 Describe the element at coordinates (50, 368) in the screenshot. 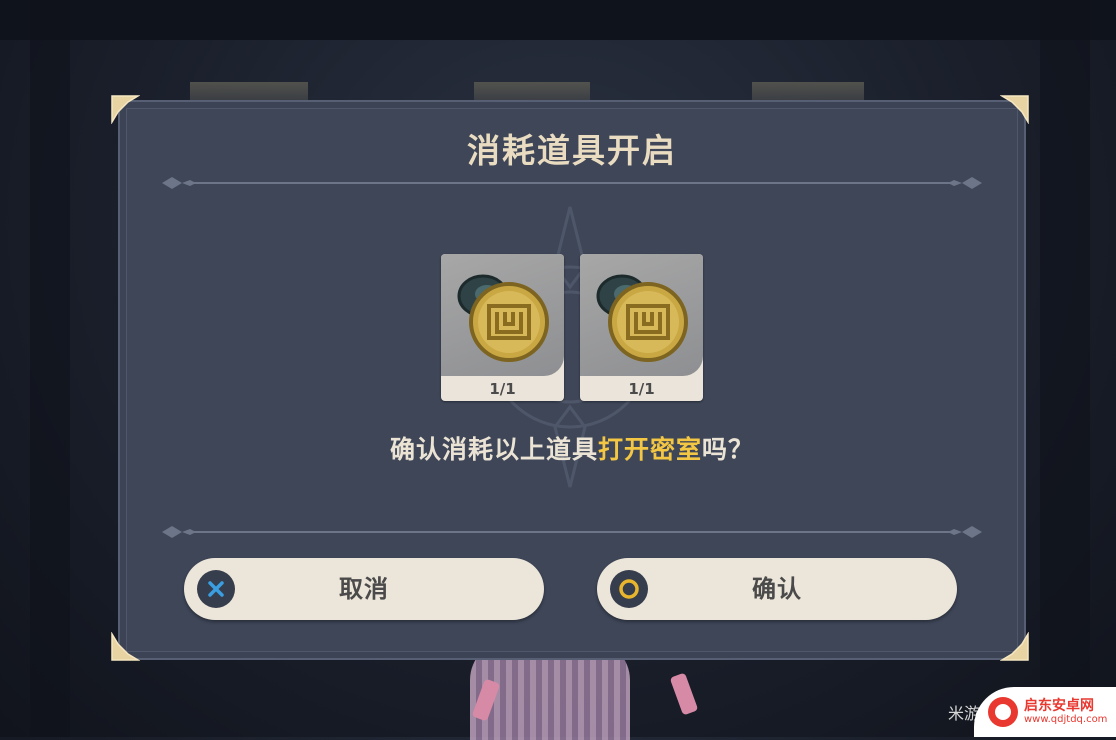

I see `background-pillar-left` at that location.